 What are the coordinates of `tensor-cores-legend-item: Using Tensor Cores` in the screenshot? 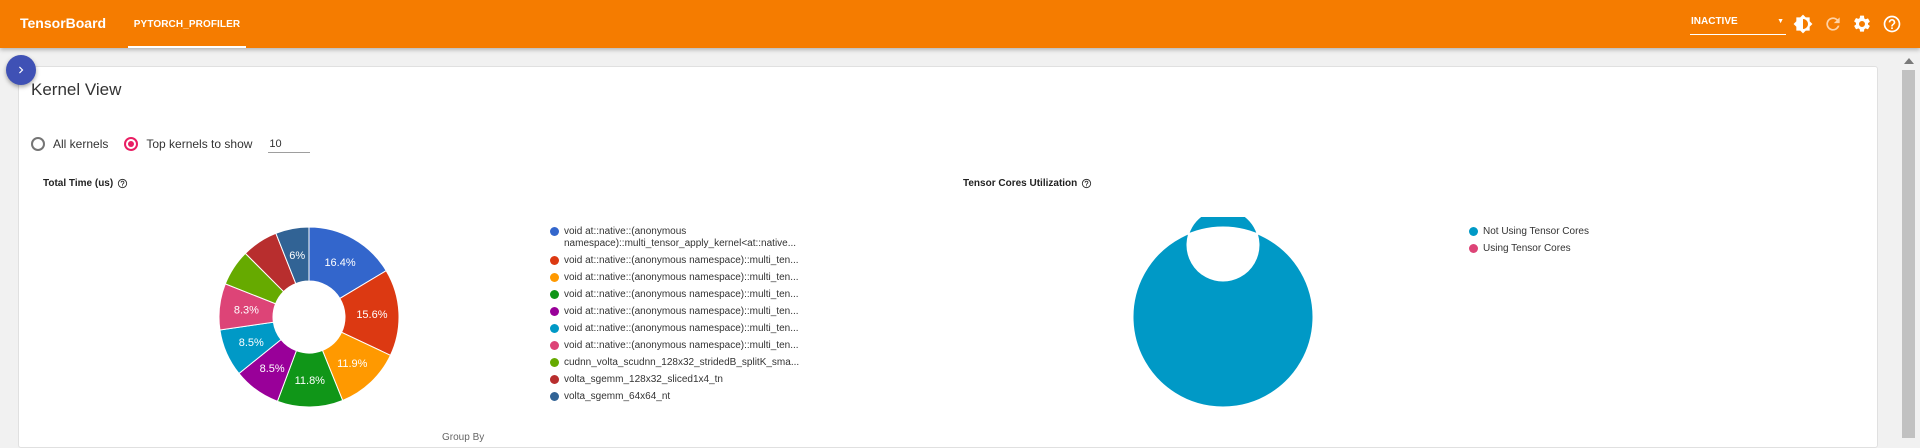 It's located at (1569, 249).